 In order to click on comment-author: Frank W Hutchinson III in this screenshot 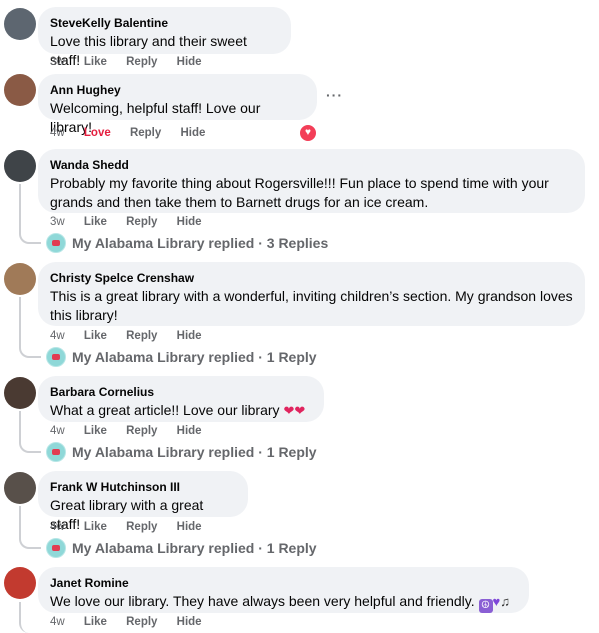, I will do `click(143, 487)`.